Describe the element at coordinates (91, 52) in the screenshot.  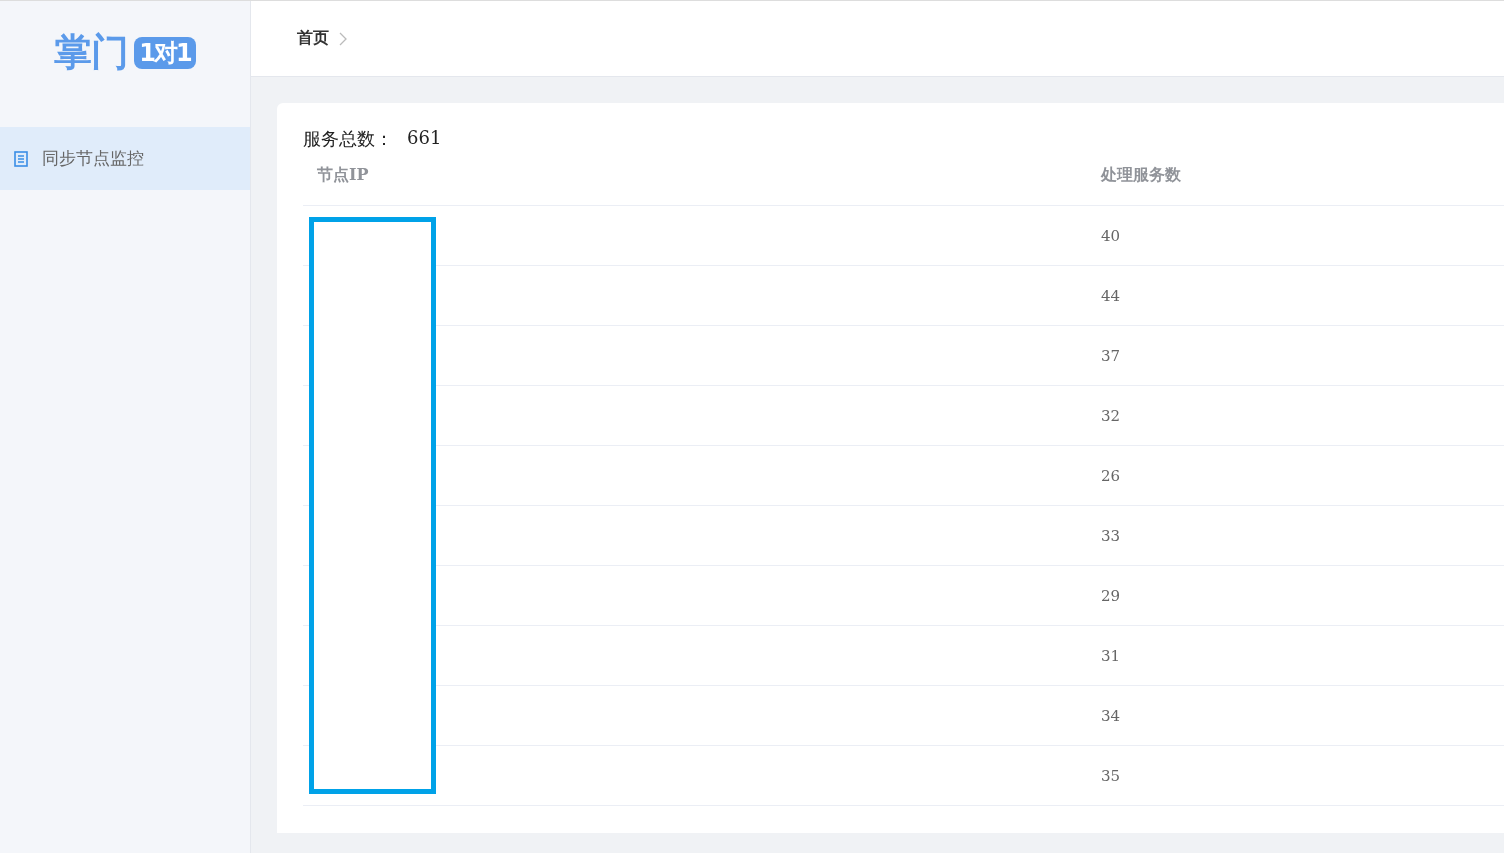
I see `logo-text: 掌门` at that location.